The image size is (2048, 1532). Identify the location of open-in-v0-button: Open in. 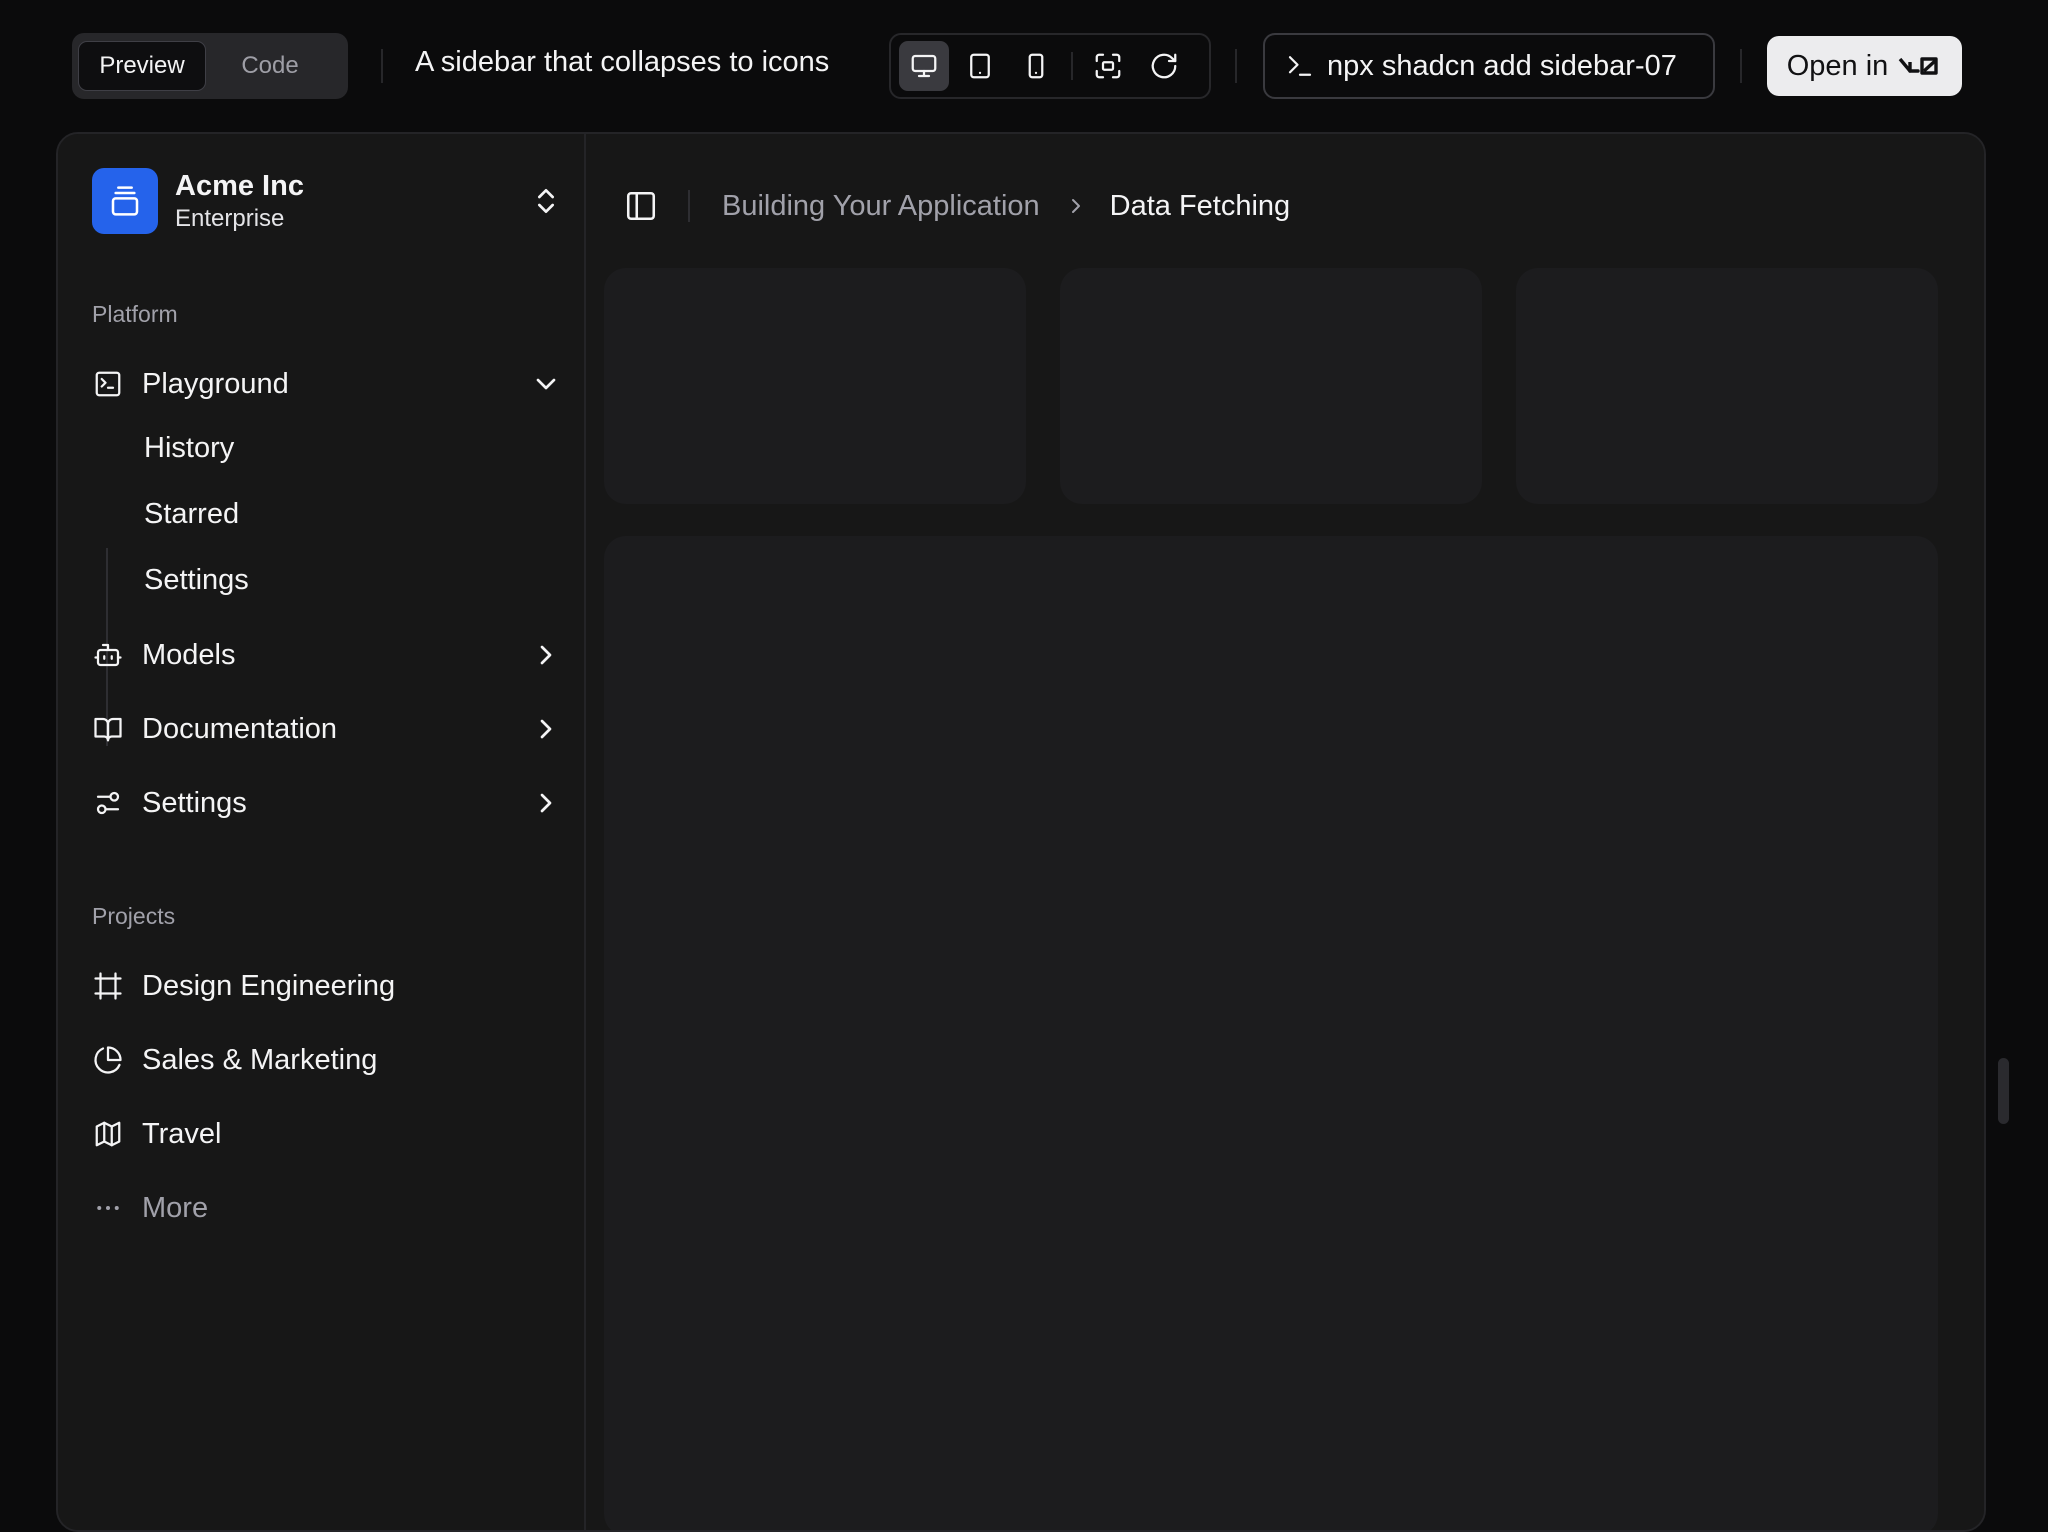
(1864, 66).